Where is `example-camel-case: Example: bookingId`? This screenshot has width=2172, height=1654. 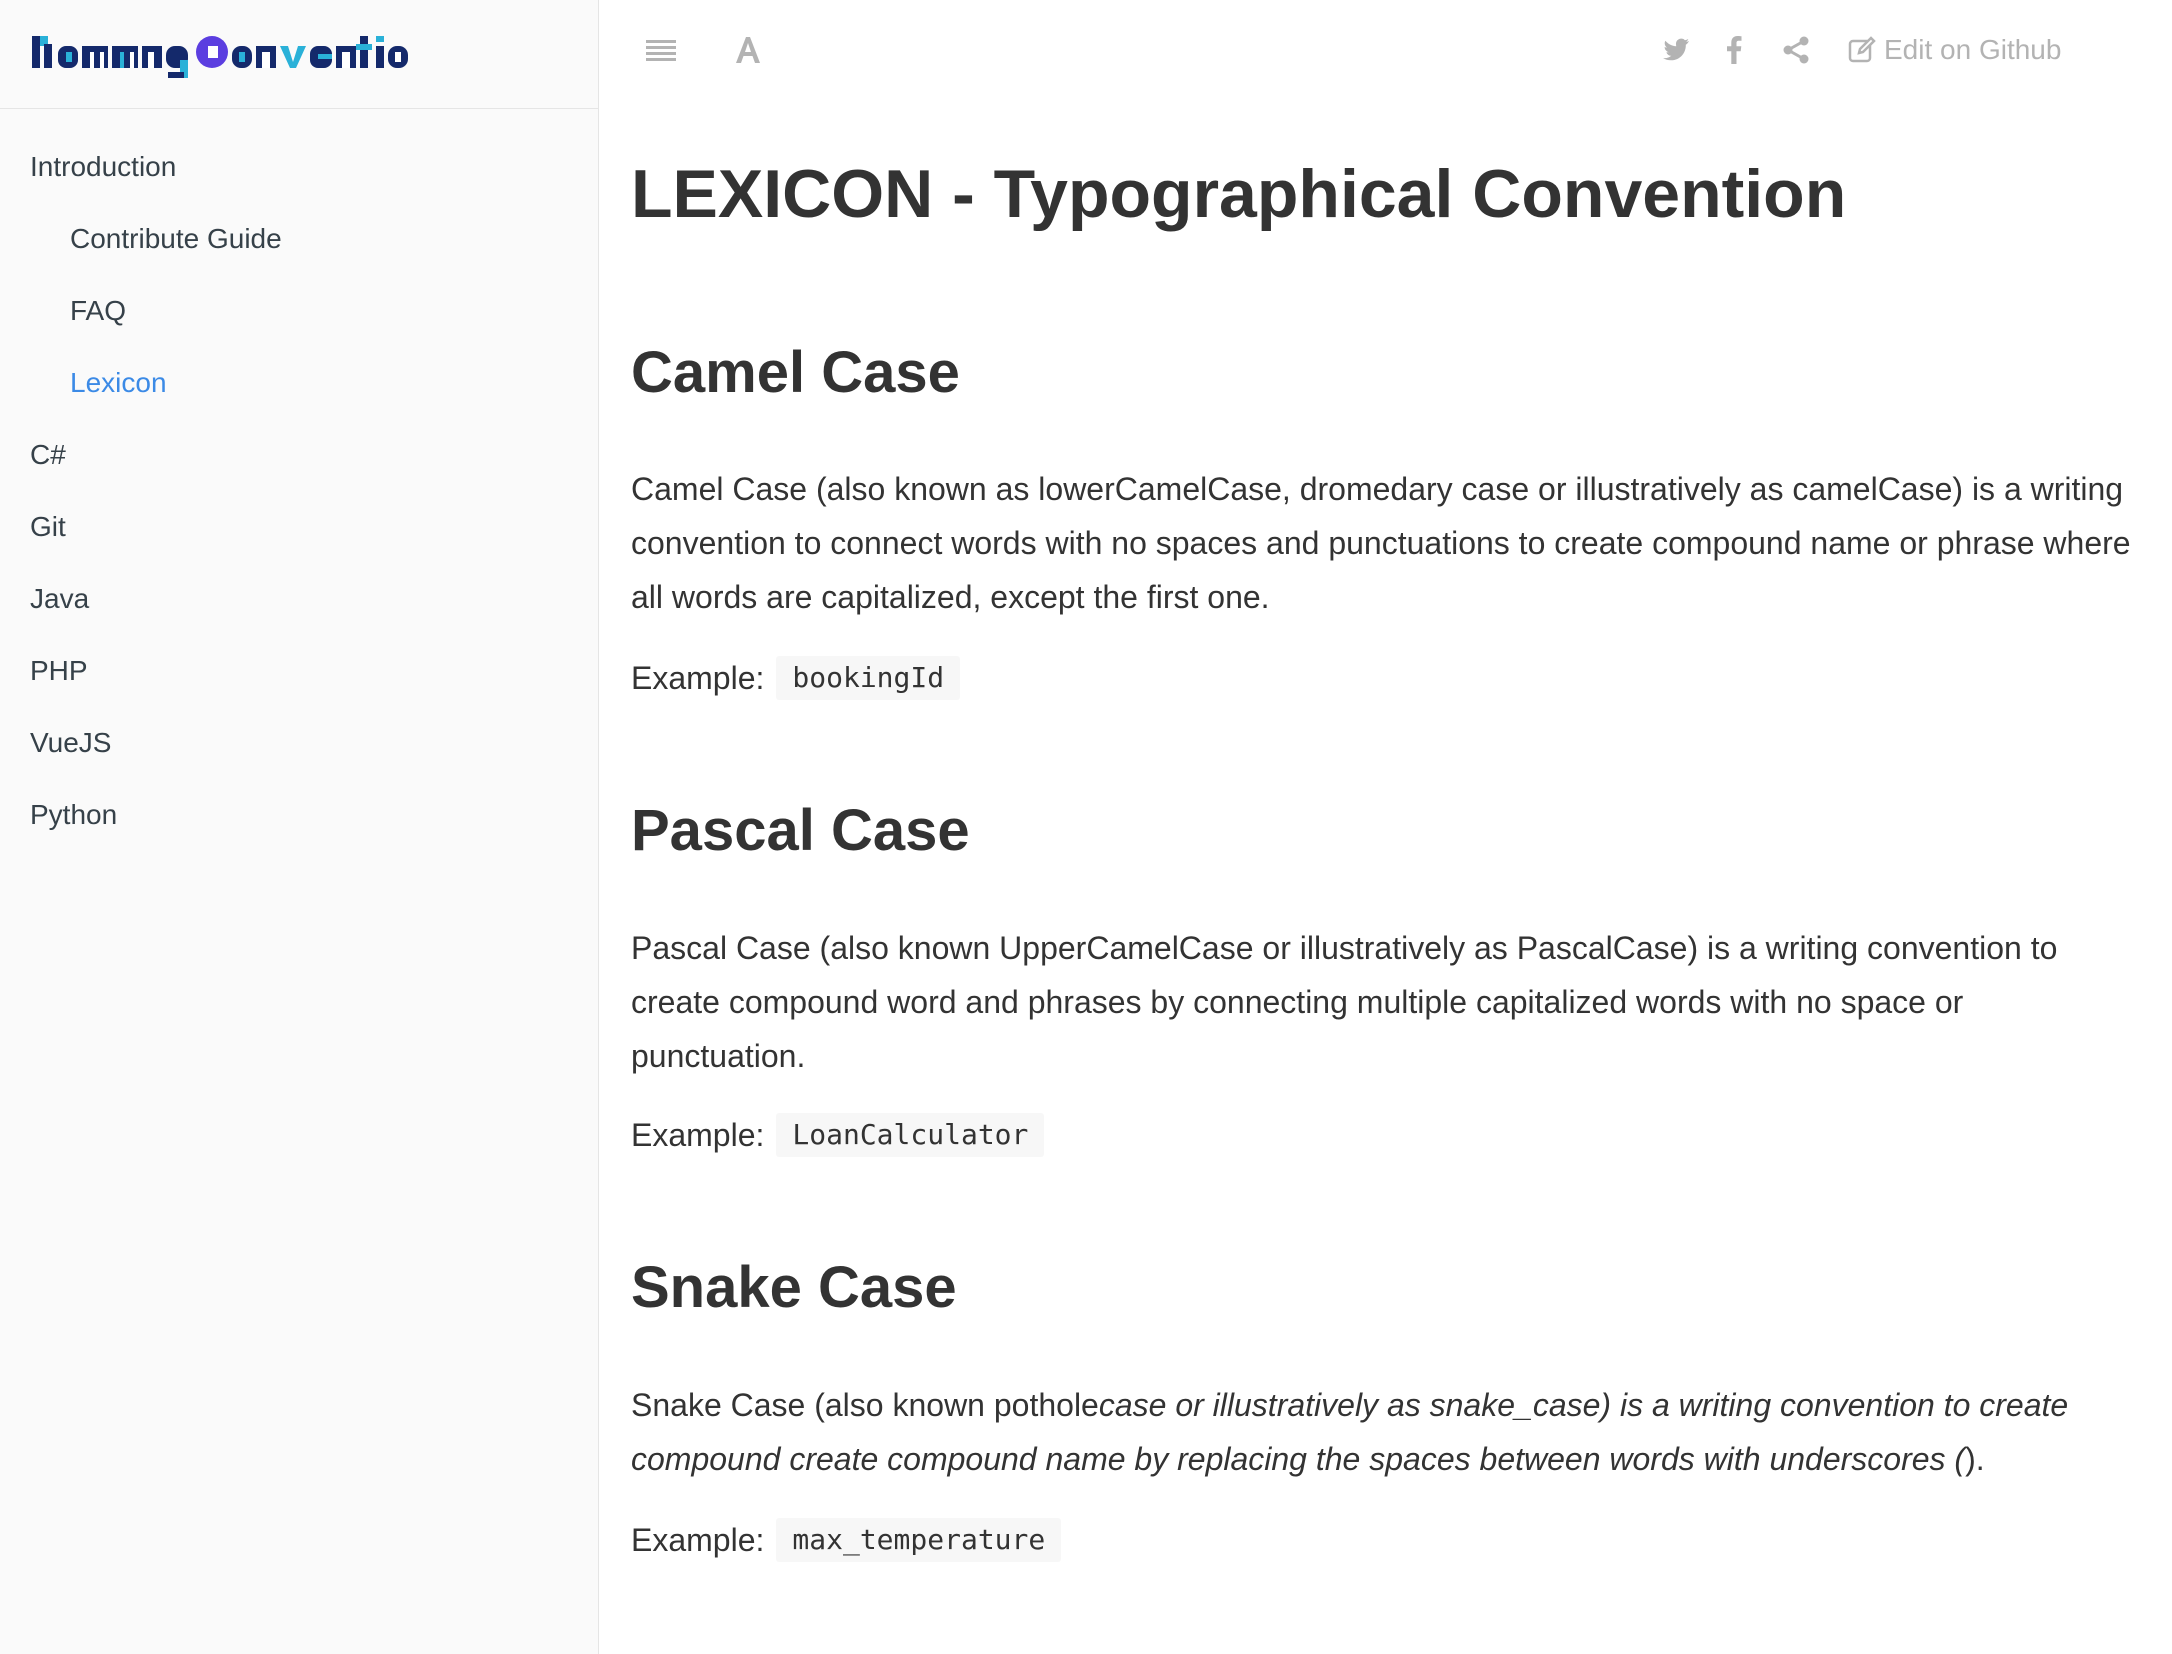
example-camel-case: Example: bookingId is located at coordinates (796, 678).